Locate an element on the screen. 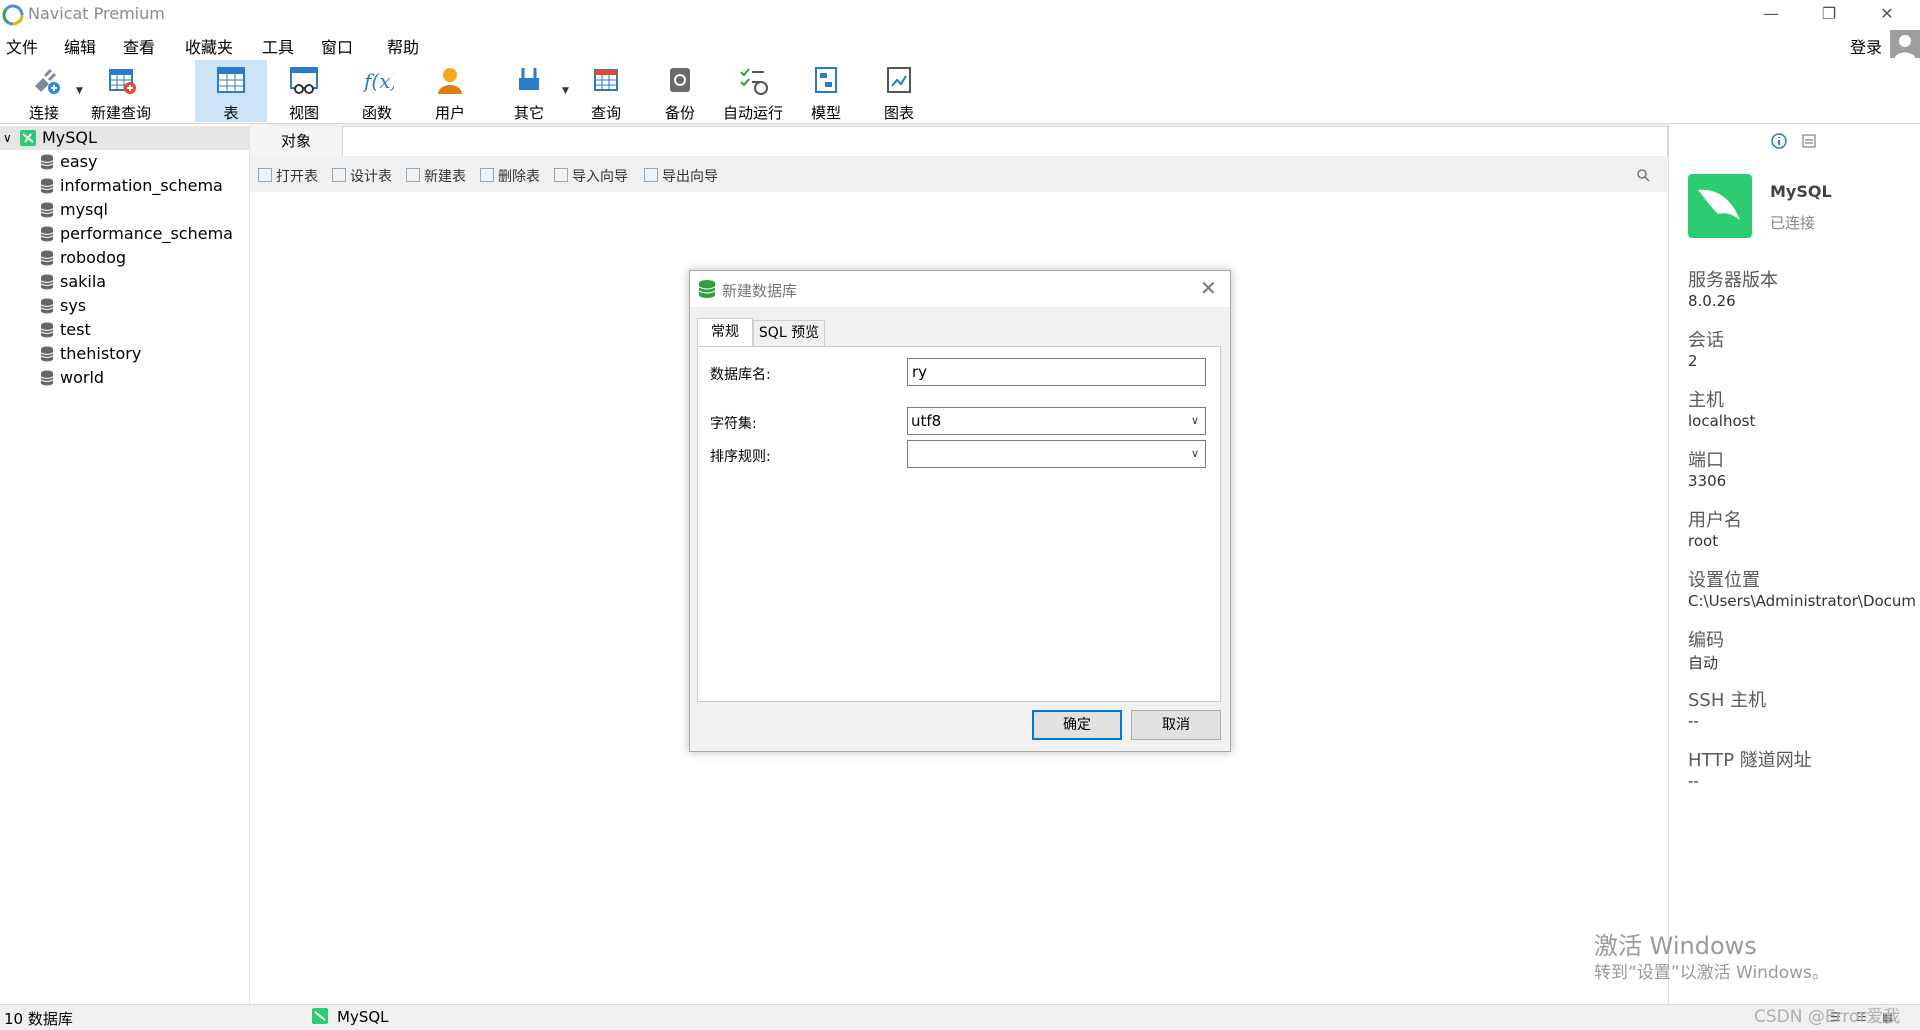  backup-button: 备份 is located at coordinates (680, 91).